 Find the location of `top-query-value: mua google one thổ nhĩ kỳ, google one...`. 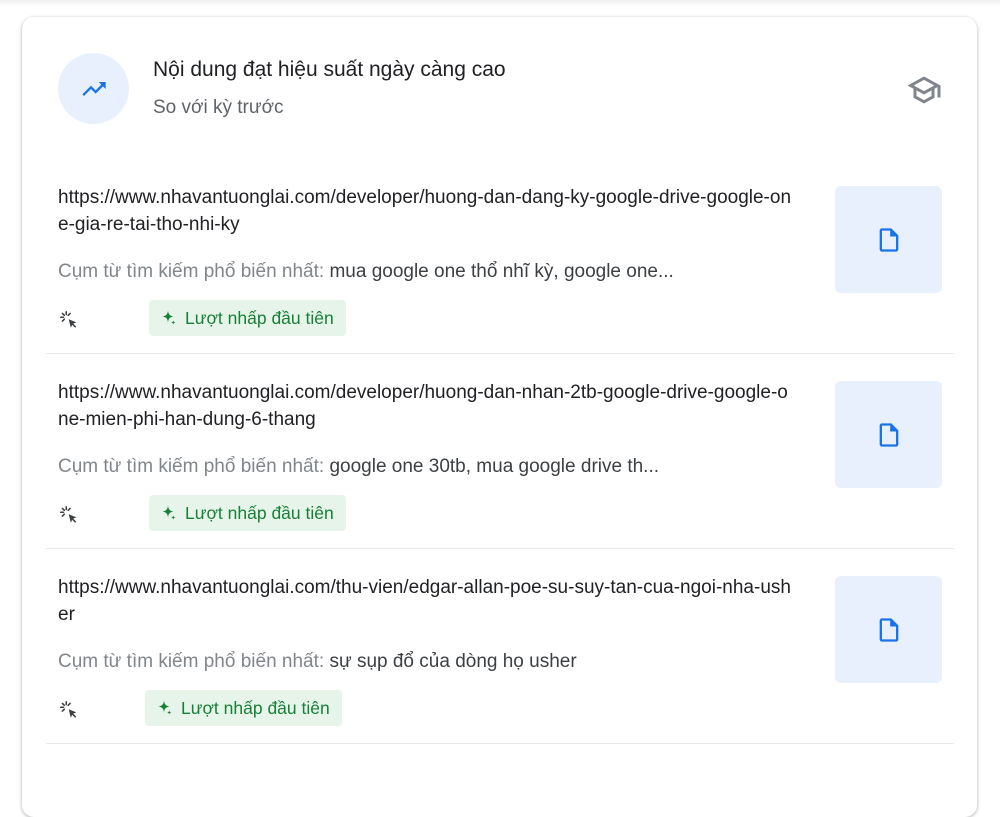

top-query-value: mua google one thổ nhĩ kỳ, google one... is located at coordinates (501, 271).